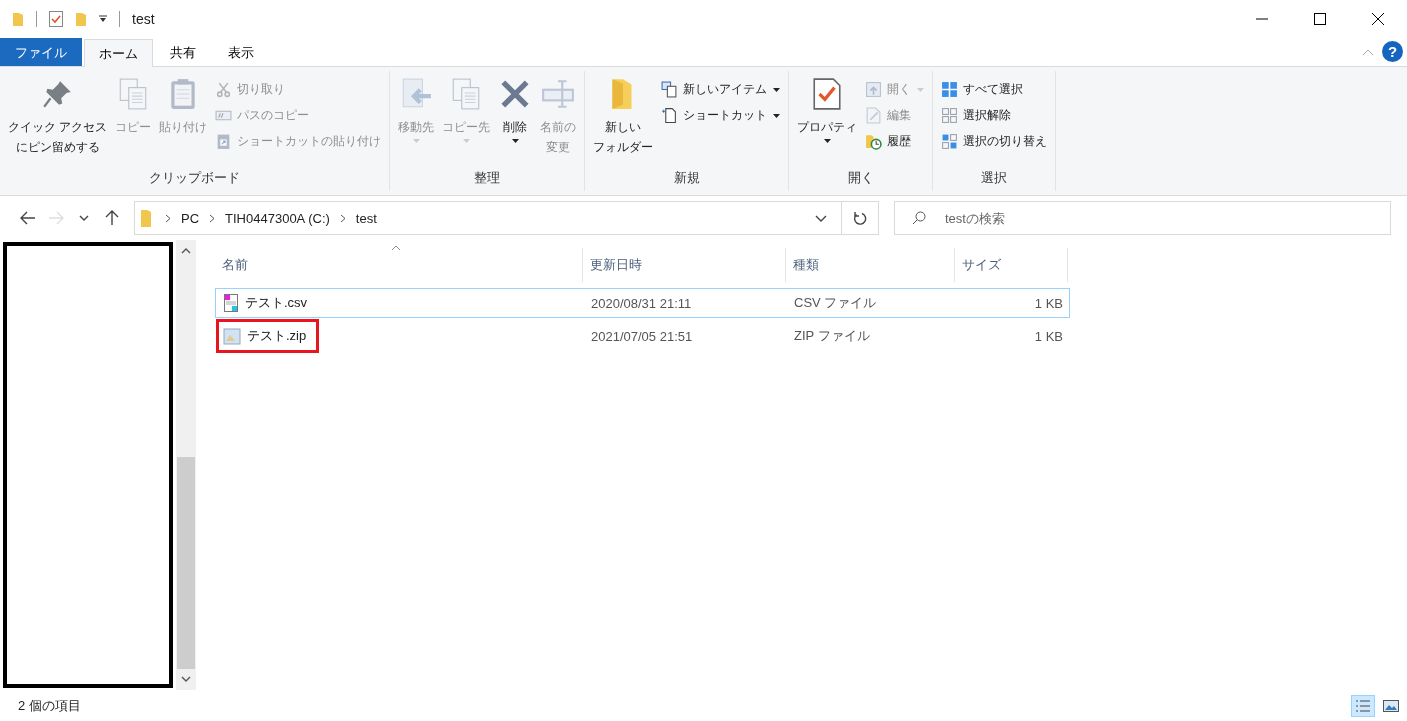  What do you see at coordinates (103, 19) in the screenshot?
I see `dropdown-icon` at bounding box center [103, 19].